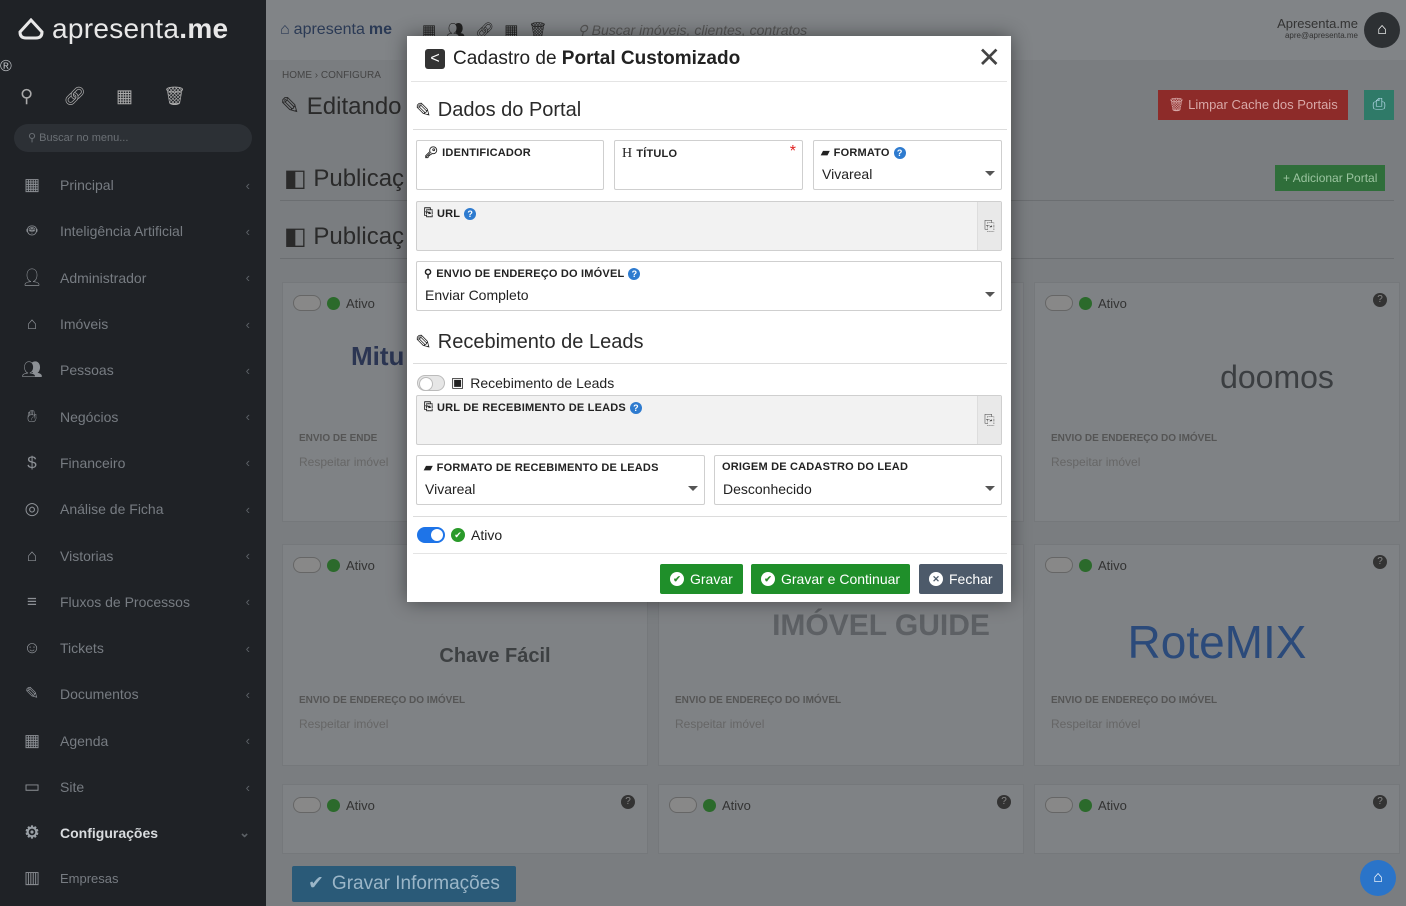  Describe the element at coordinates (858, 480) in the screenshot. I see `origem-lead-select: ORIGEM DE CADASTRO DO LEAD Desconhecido` at that location.